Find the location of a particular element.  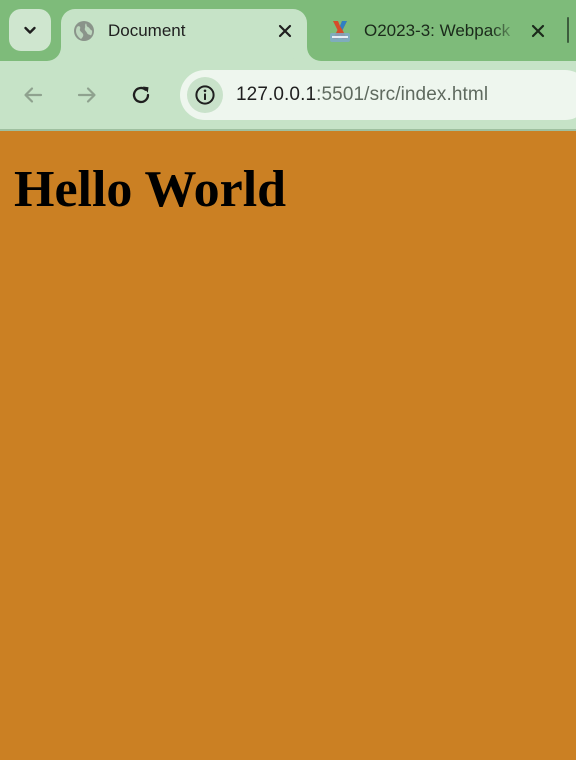

info-icon is located at coordinates (205, 95).